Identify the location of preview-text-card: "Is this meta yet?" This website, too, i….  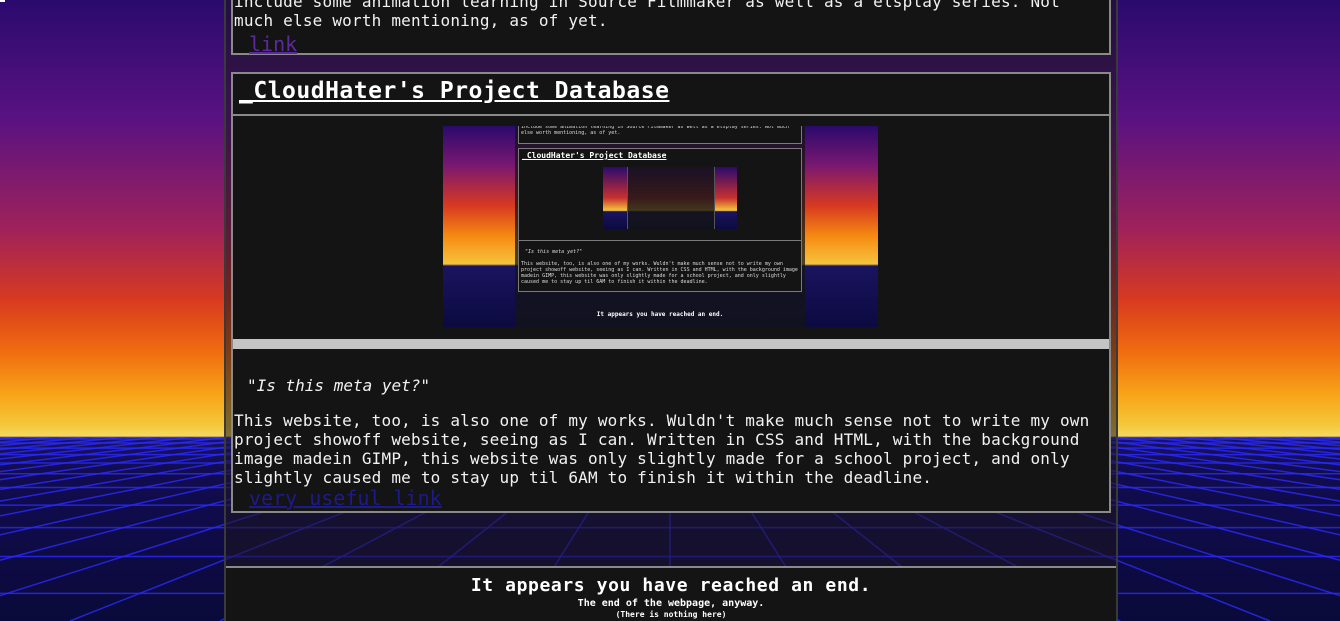
(660, 266).